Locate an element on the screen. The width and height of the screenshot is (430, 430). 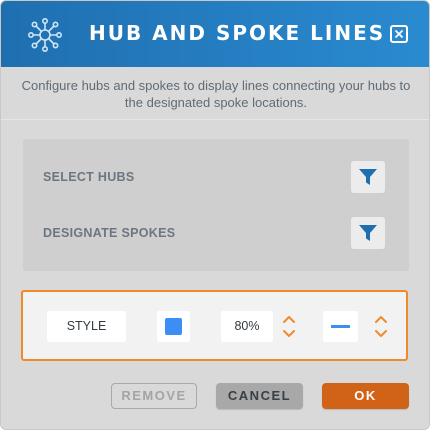
line-style-picker is located at coordinates (340, 326).